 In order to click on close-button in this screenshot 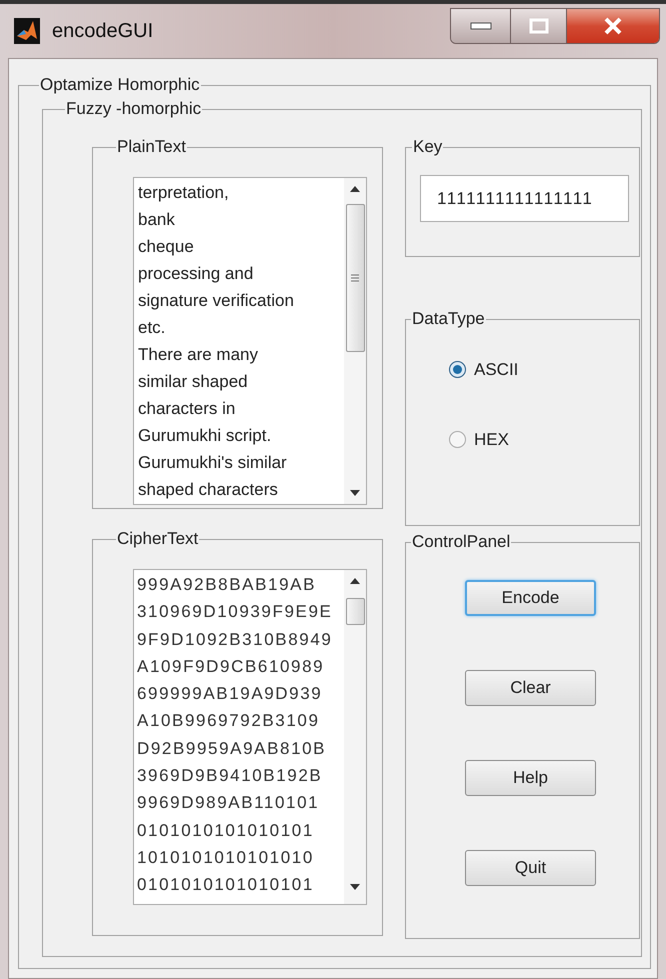, I will do `click(613, 26)`.